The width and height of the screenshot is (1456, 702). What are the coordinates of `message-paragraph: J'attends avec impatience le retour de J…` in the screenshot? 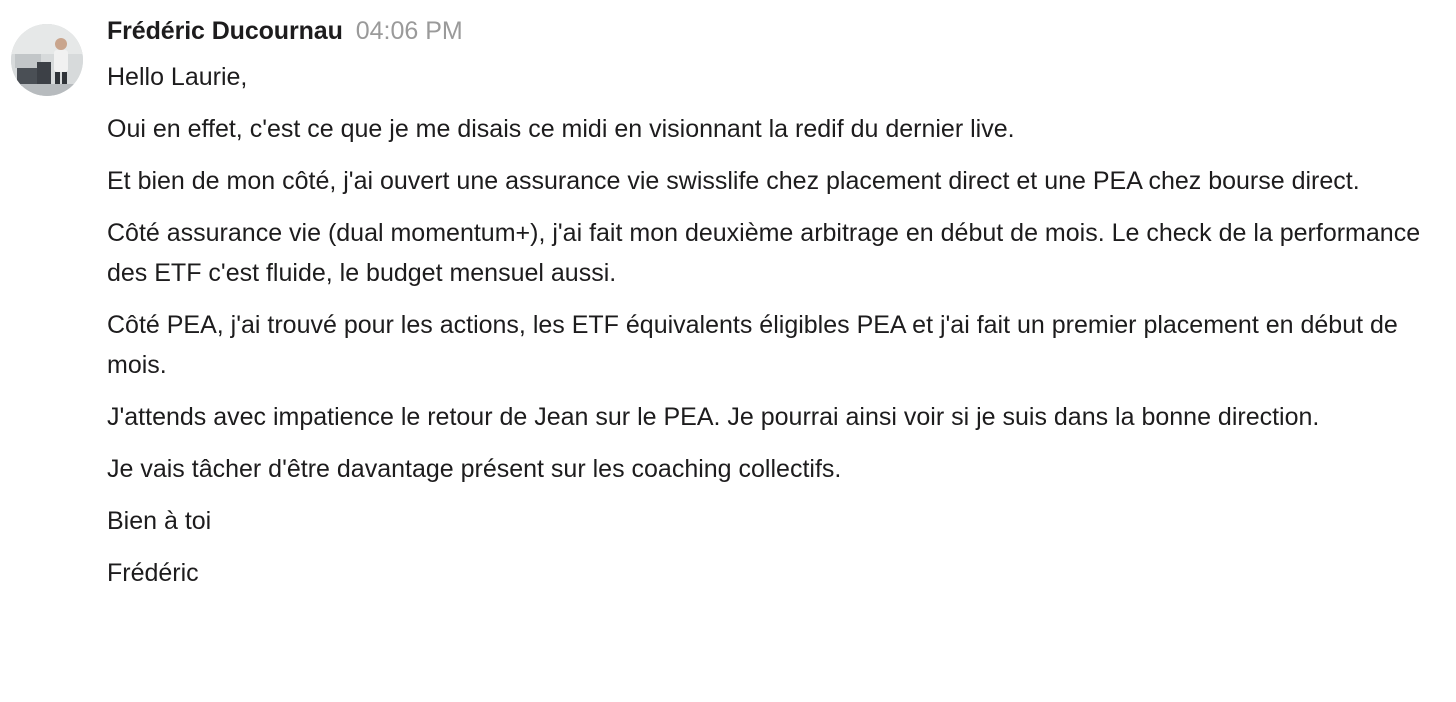 It's located at (713, 417).